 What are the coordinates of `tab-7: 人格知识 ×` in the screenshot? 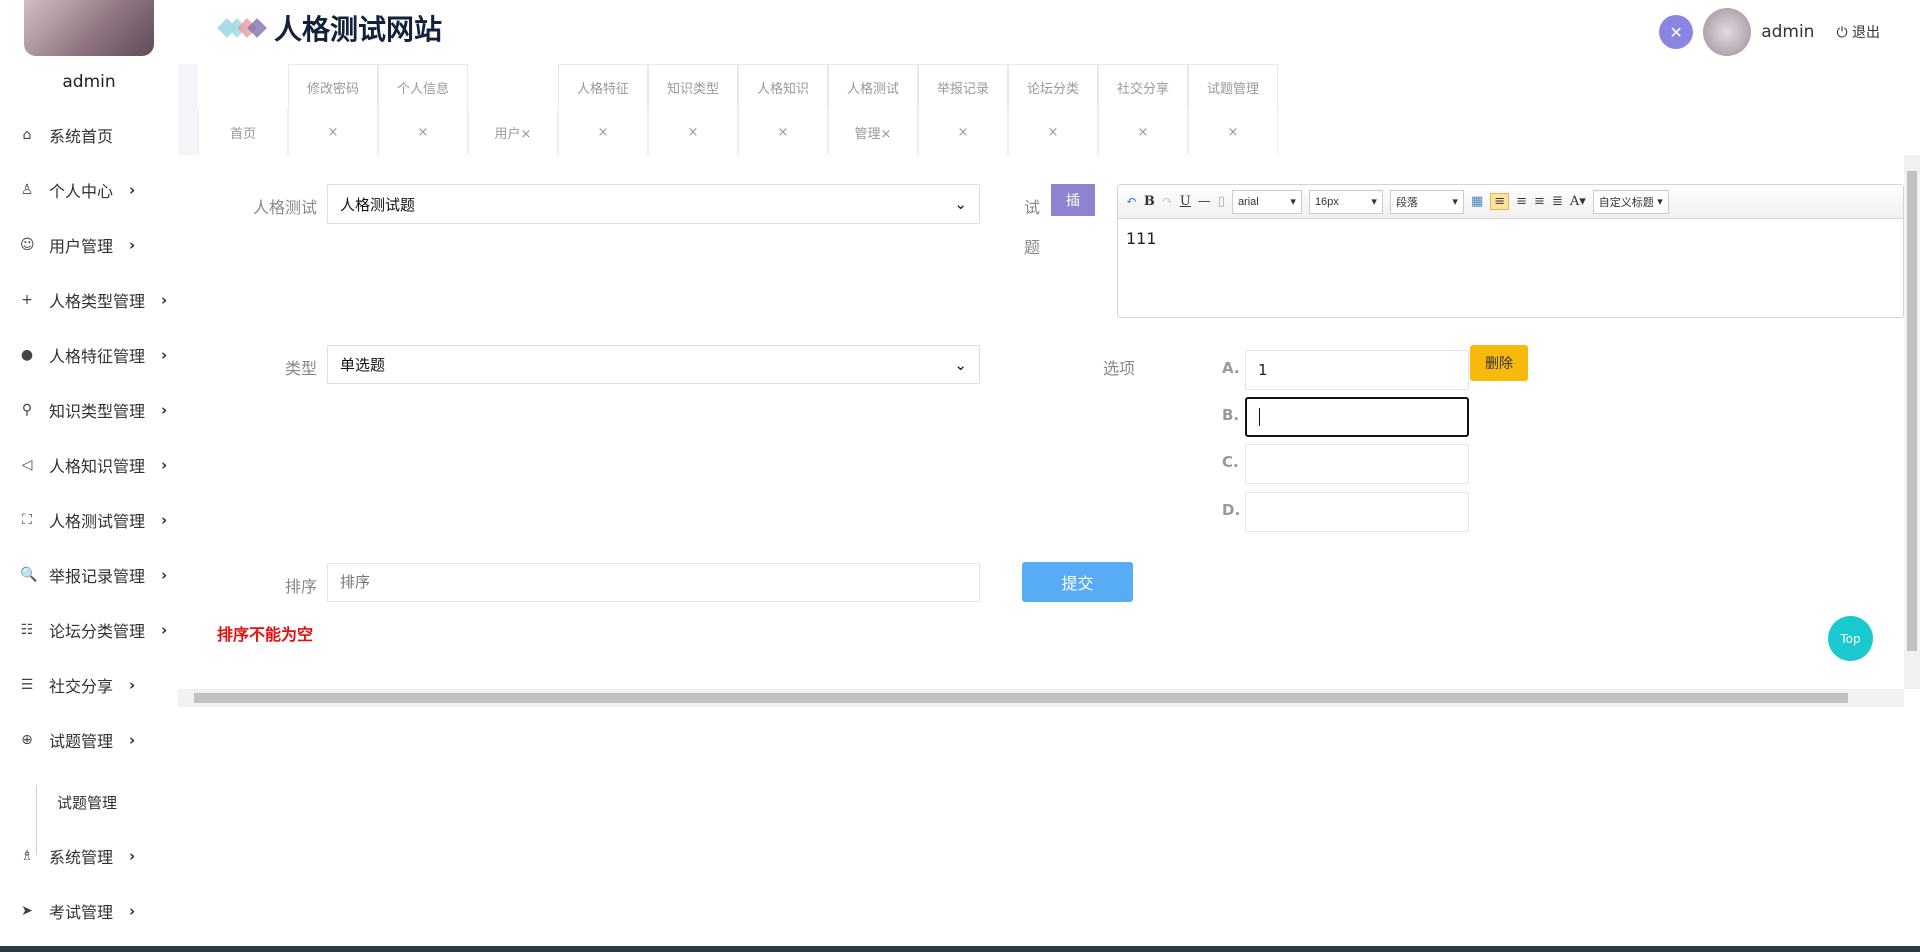 It's located at (783, 109).